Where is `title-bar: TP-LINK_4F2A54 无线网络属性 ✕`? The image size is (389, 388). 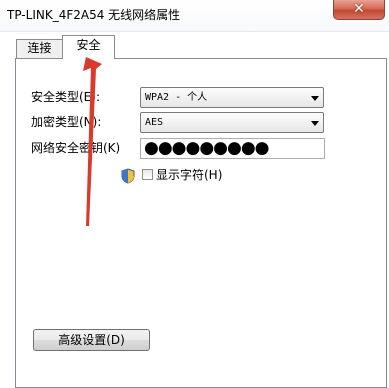
title-bar: TP-LINK_4F2A54 无线网络属性 ✕ is located at coordinates (194, 16).